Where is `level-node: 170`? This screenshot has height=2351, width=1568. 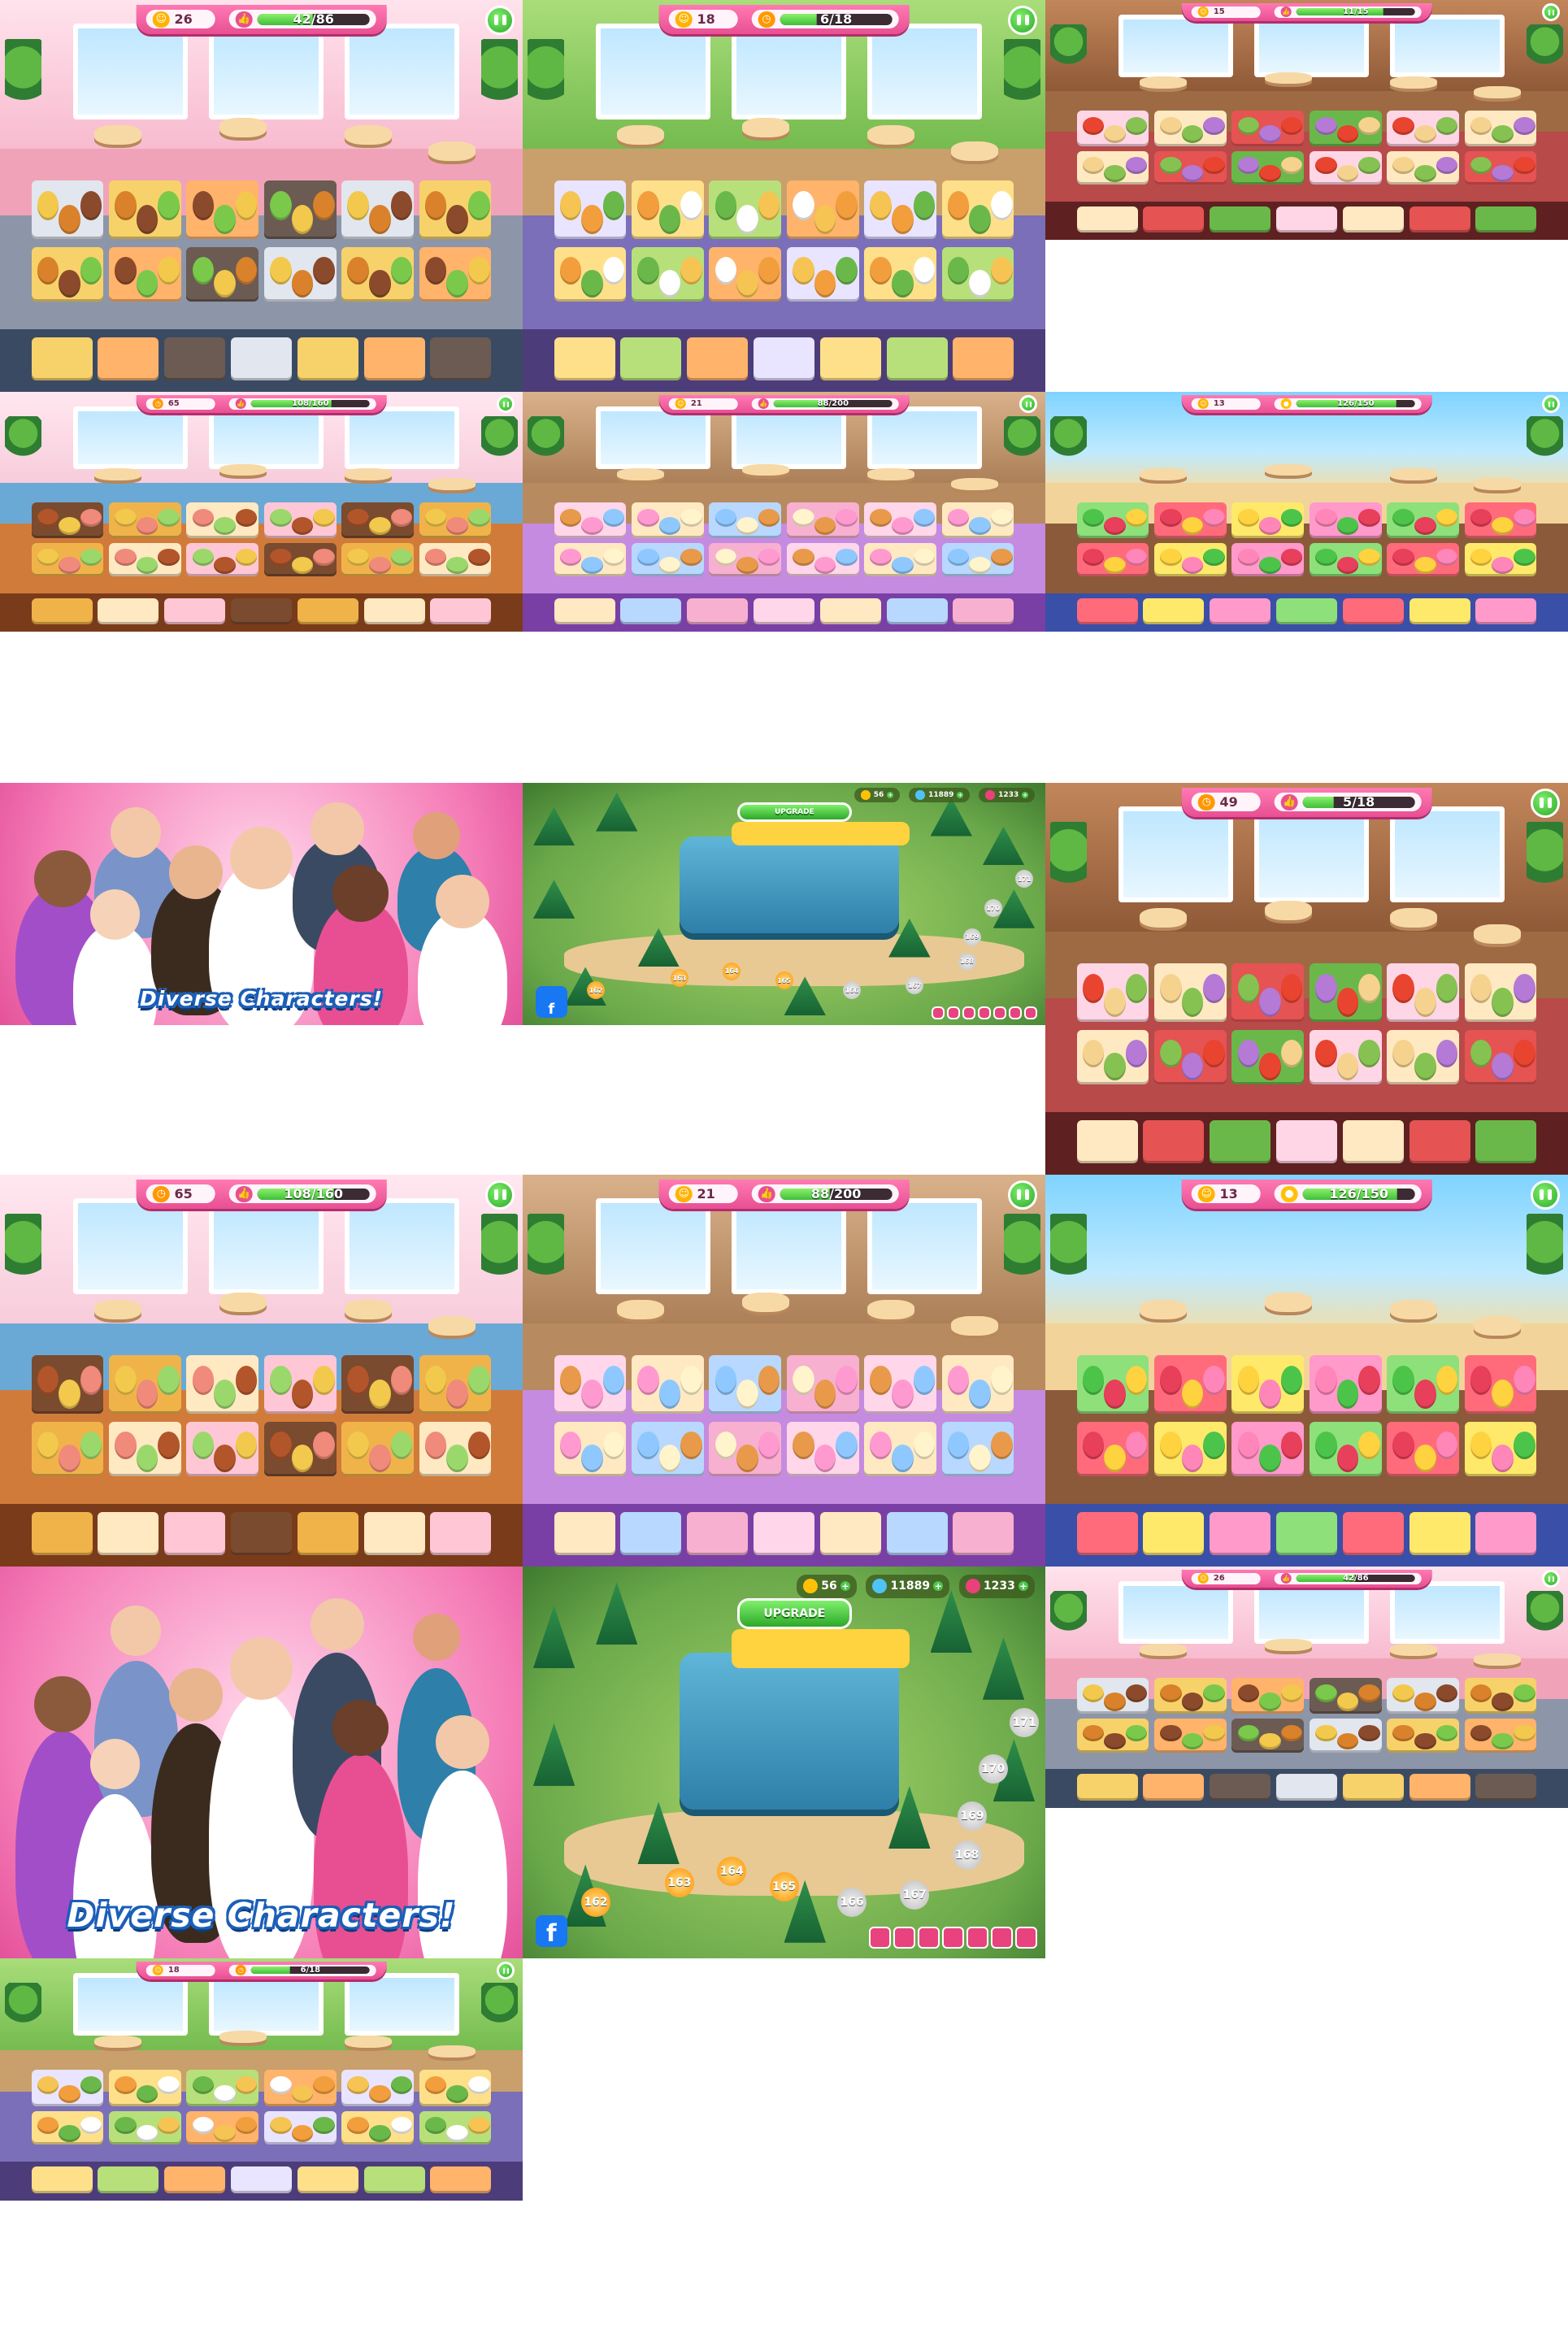 level-node: 170 is located at coordinates (993, 1769).